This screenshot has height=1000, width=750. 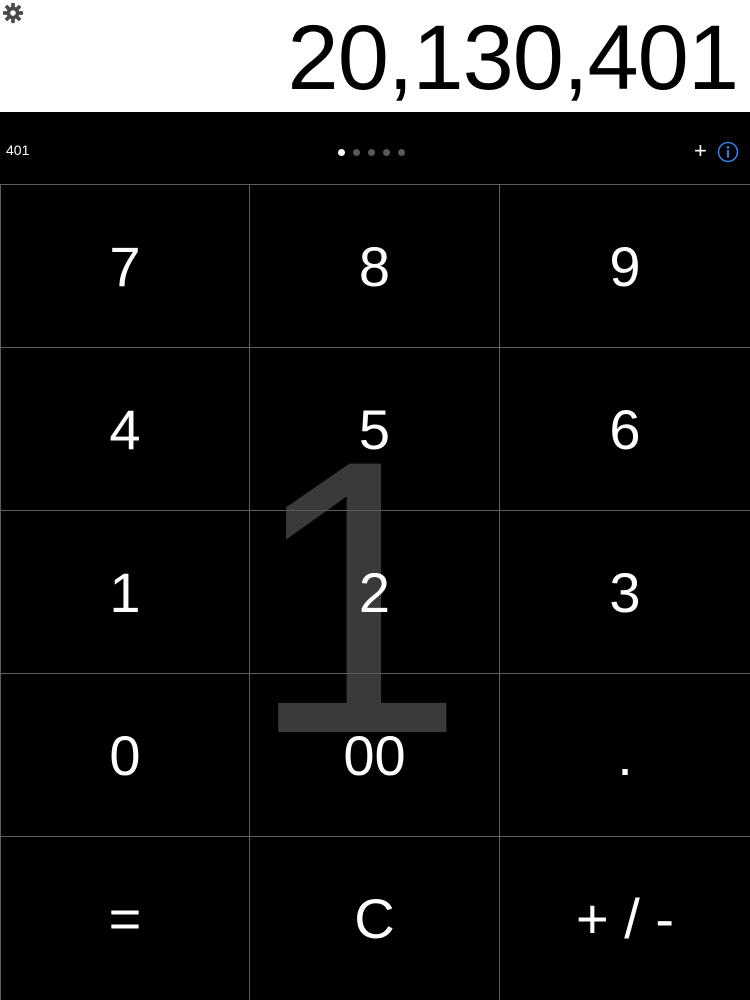 I want to click on key-label: =, so click(x=125, y=918).